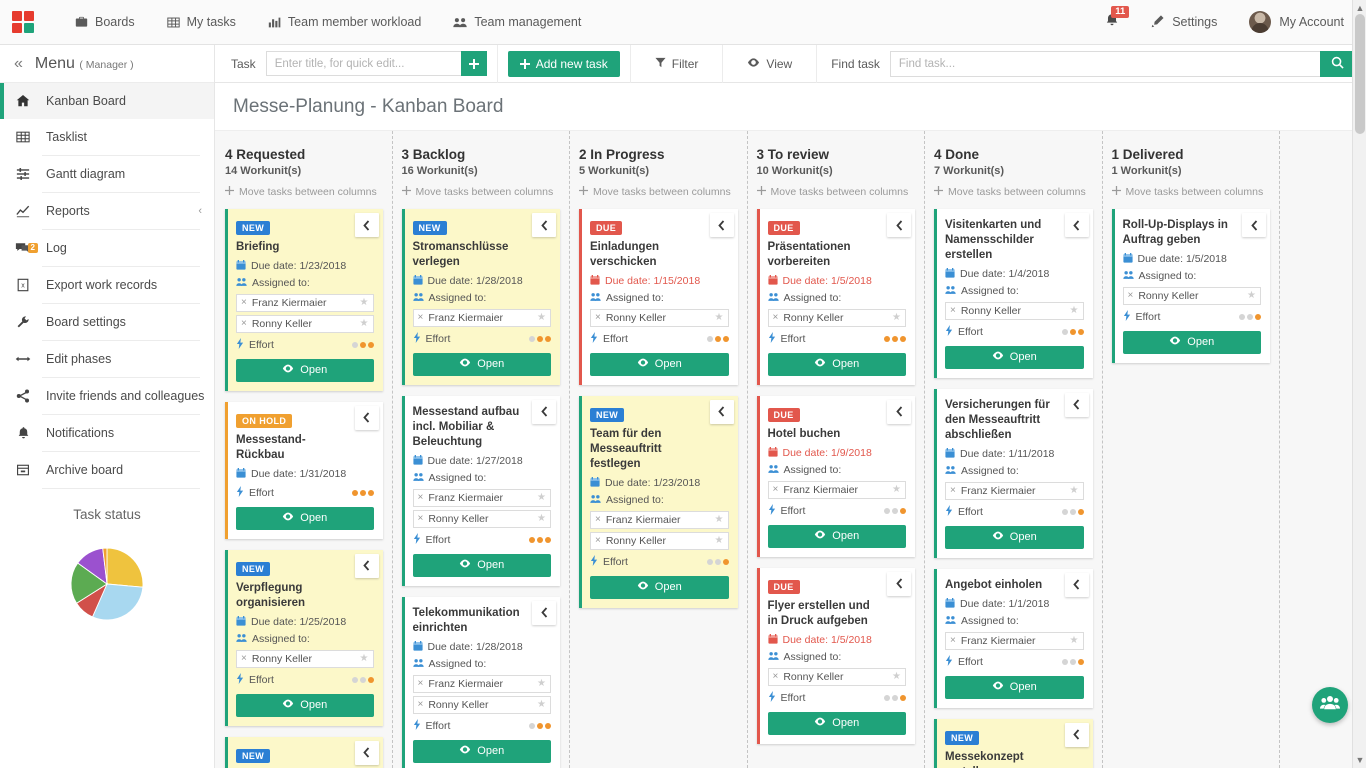 Image resolution: width=1366 pixels, height=768 pixels. What do you see at coordinates (563, 63) in the screenshot?
I see `add-new-task-button: Add new task` at bounding box center [563, 63].